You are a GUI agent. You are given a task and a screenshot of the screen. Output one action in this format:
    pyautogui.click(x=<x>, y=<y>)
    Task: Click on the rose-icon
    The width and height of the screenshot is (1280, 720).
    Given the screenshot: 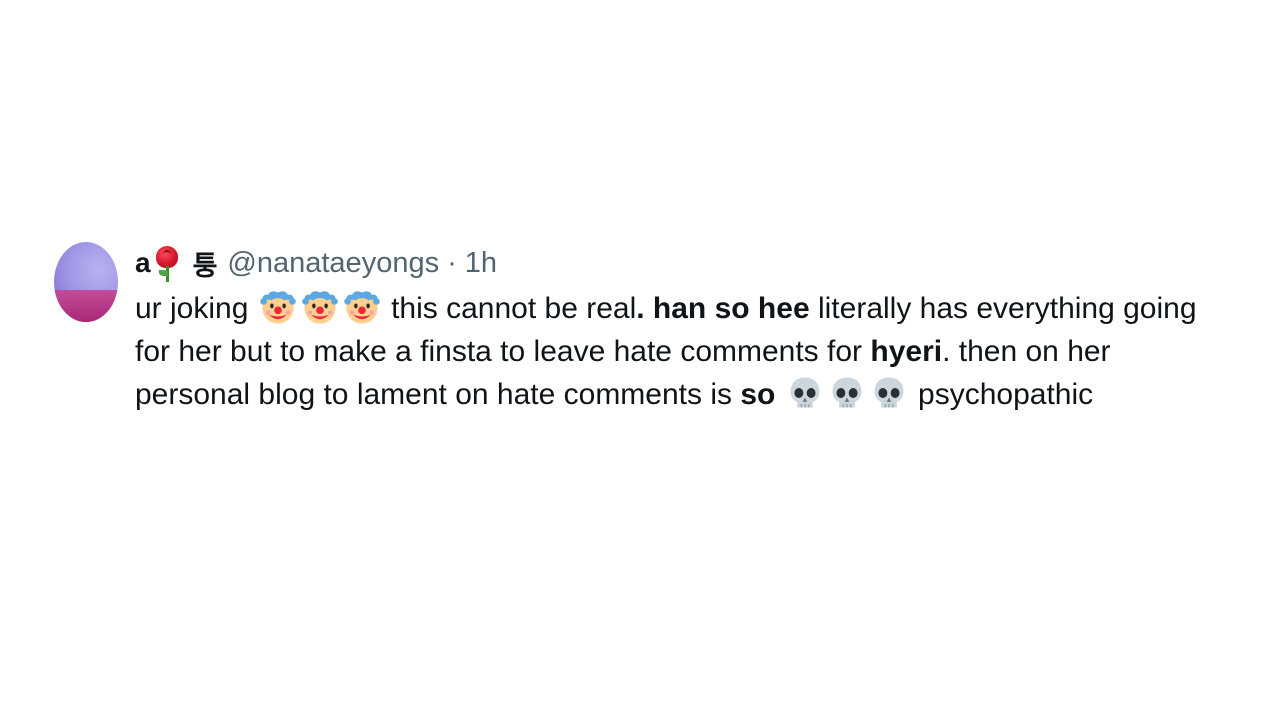 What is the action you would take?
    pyautogui.click(x=167, y=263)
    